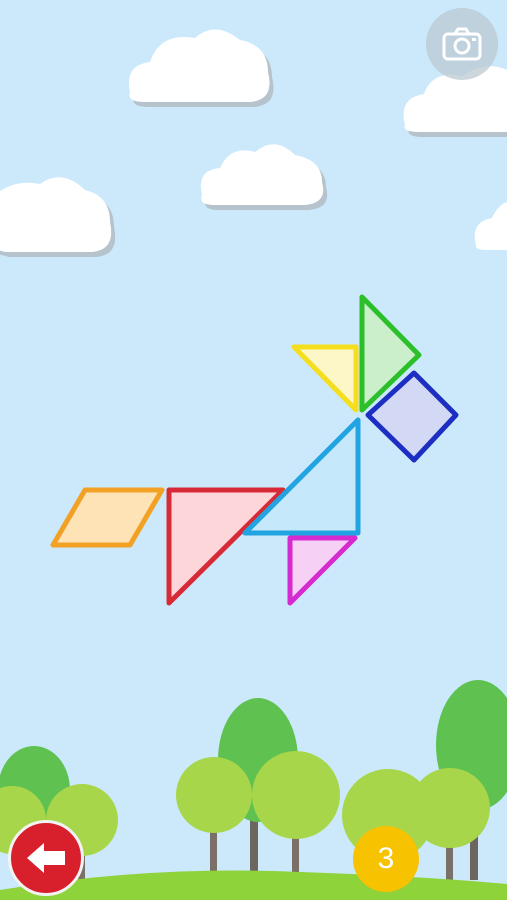 The image size is (507, 900). I want to click on camera-icon, so click(462, 44).